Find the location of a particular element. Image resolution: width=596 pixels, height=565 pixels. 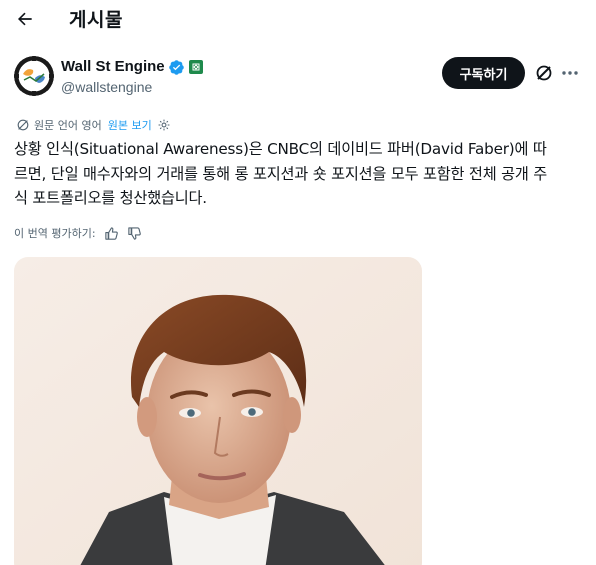

thumbs-down-icon is located at coordinates (134, 233).